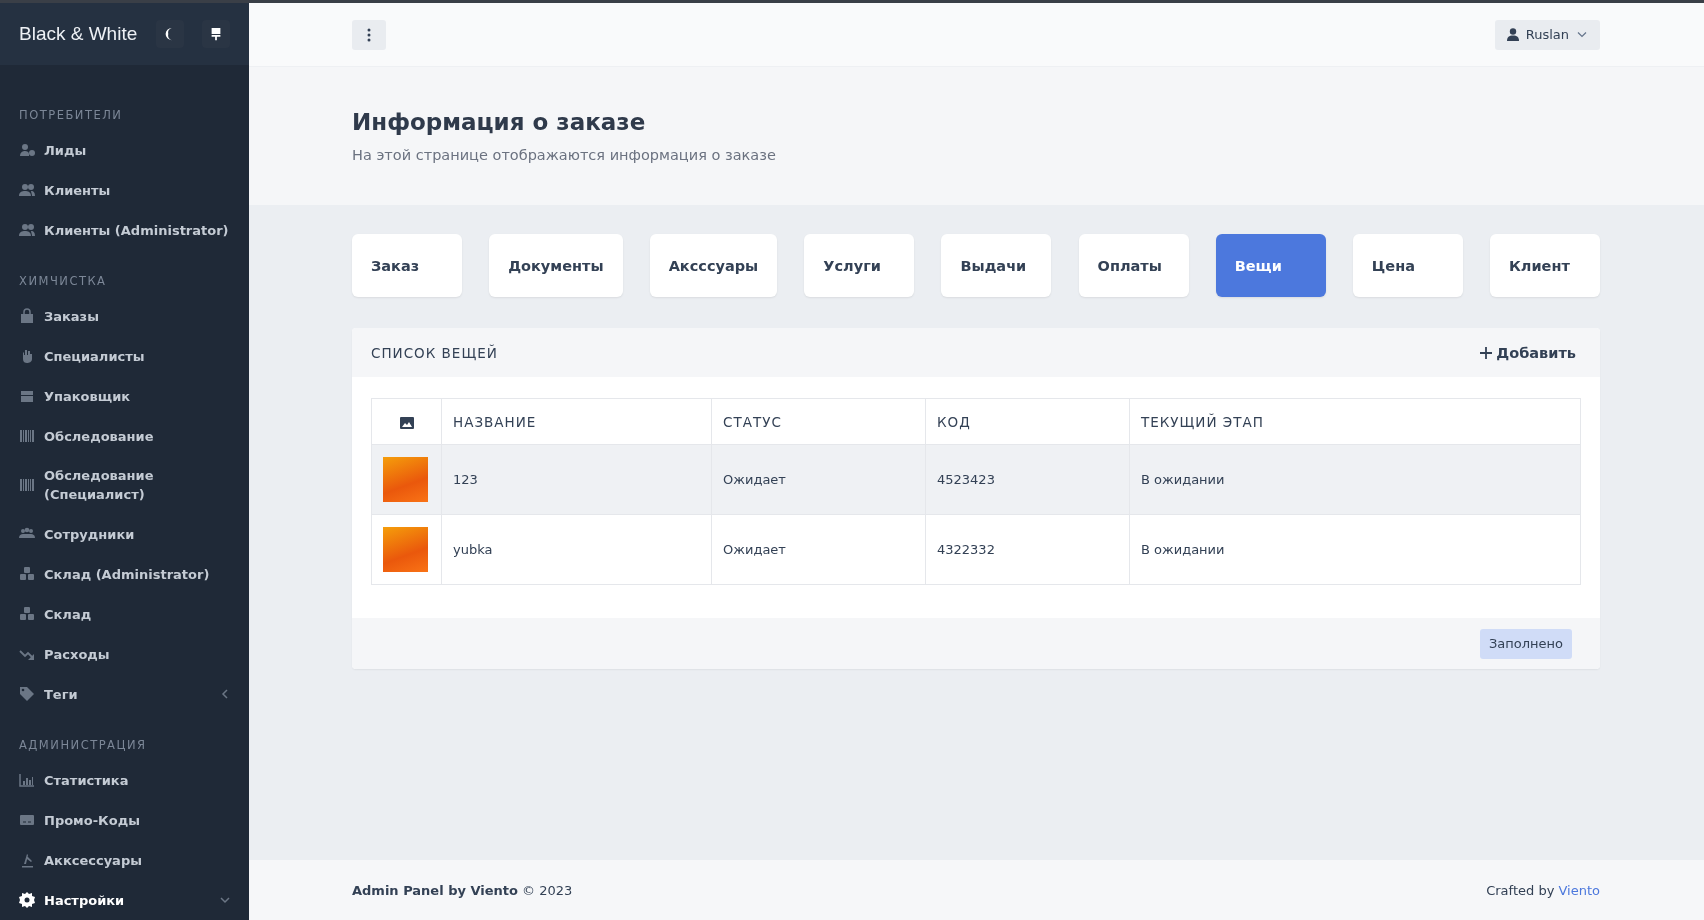  What do you see at coordinates (124, 356) in the screenshot?
I see `sidebar-item: Специалисты` at bounding box center [124, 356].